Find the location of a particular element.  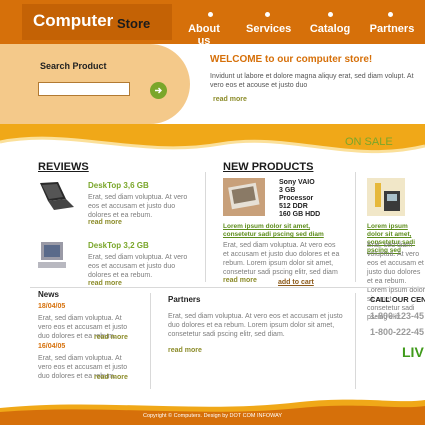

product-image is located at coordinates (244, 197).